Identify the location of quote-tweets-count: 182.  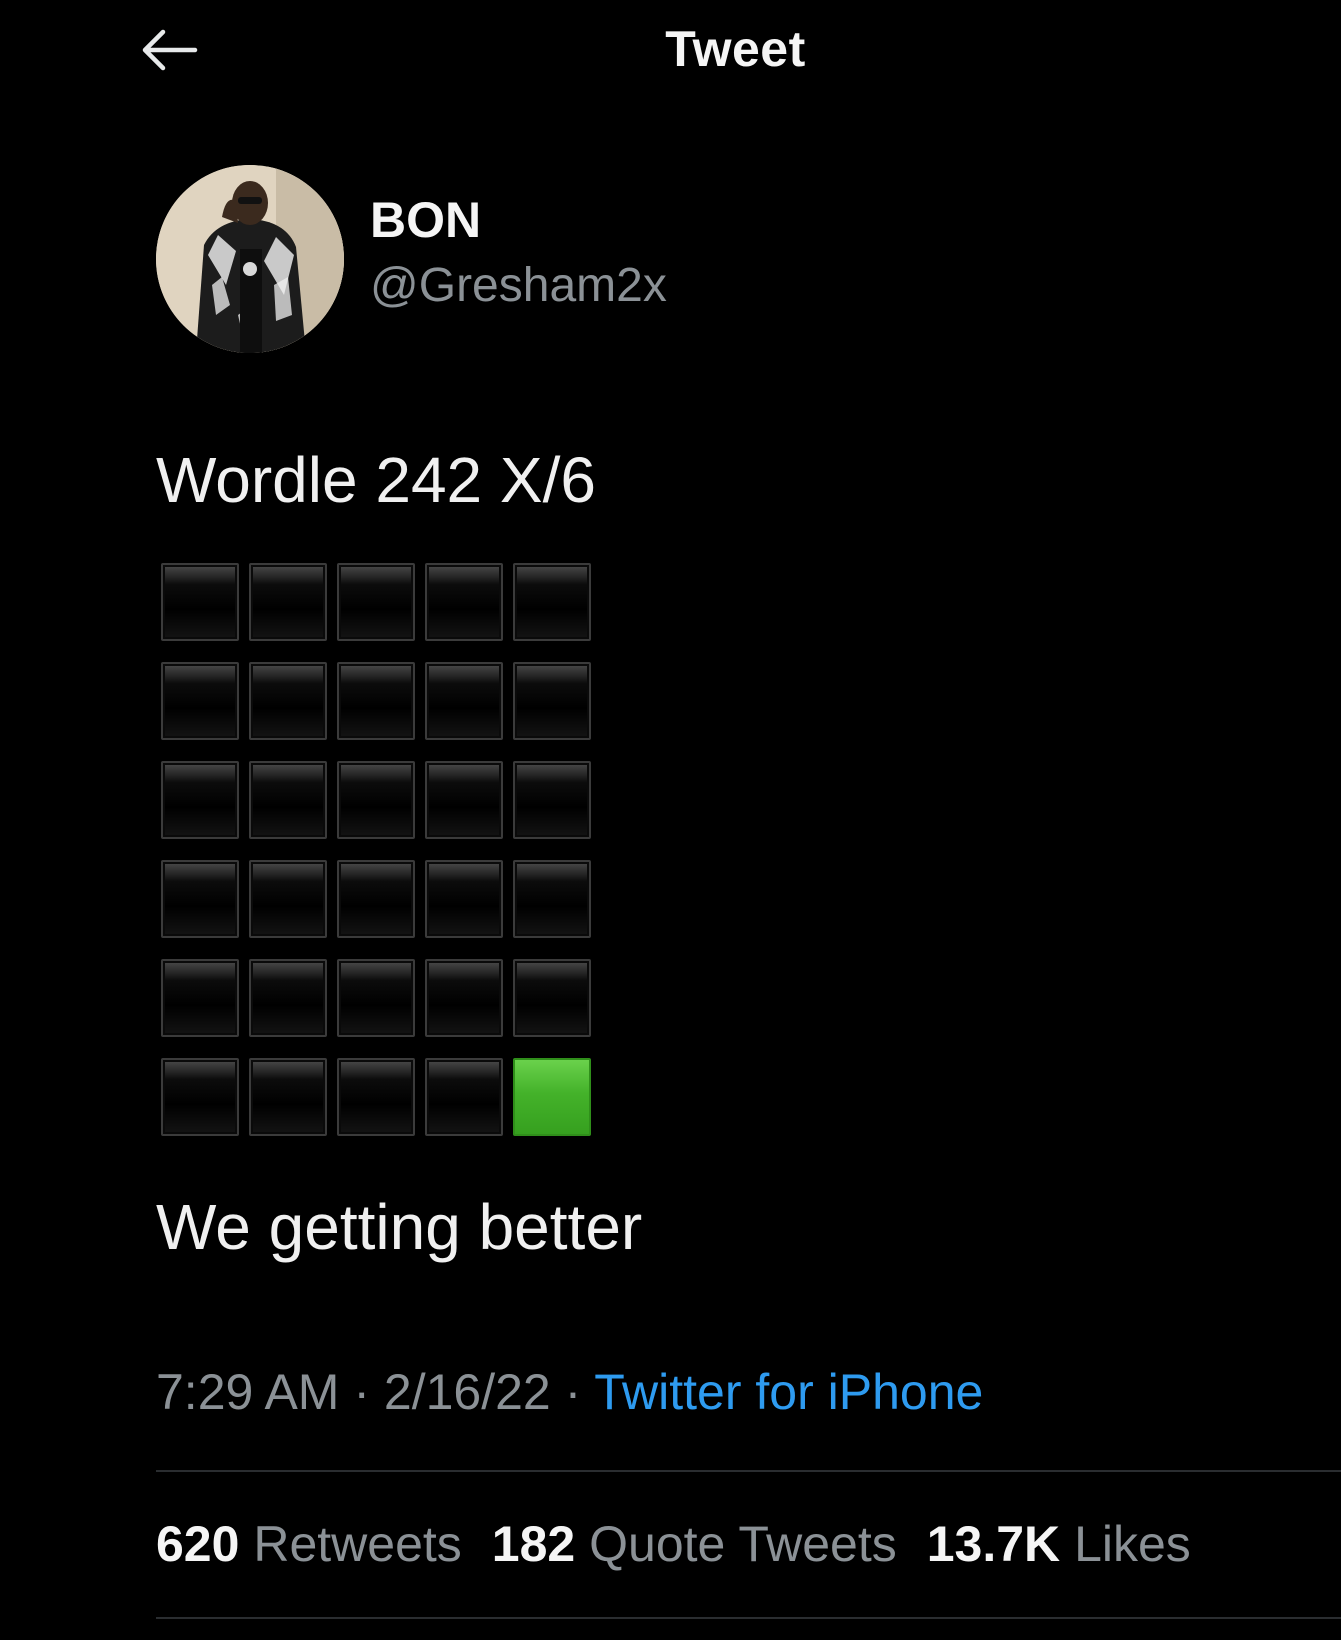
(533, 1544).